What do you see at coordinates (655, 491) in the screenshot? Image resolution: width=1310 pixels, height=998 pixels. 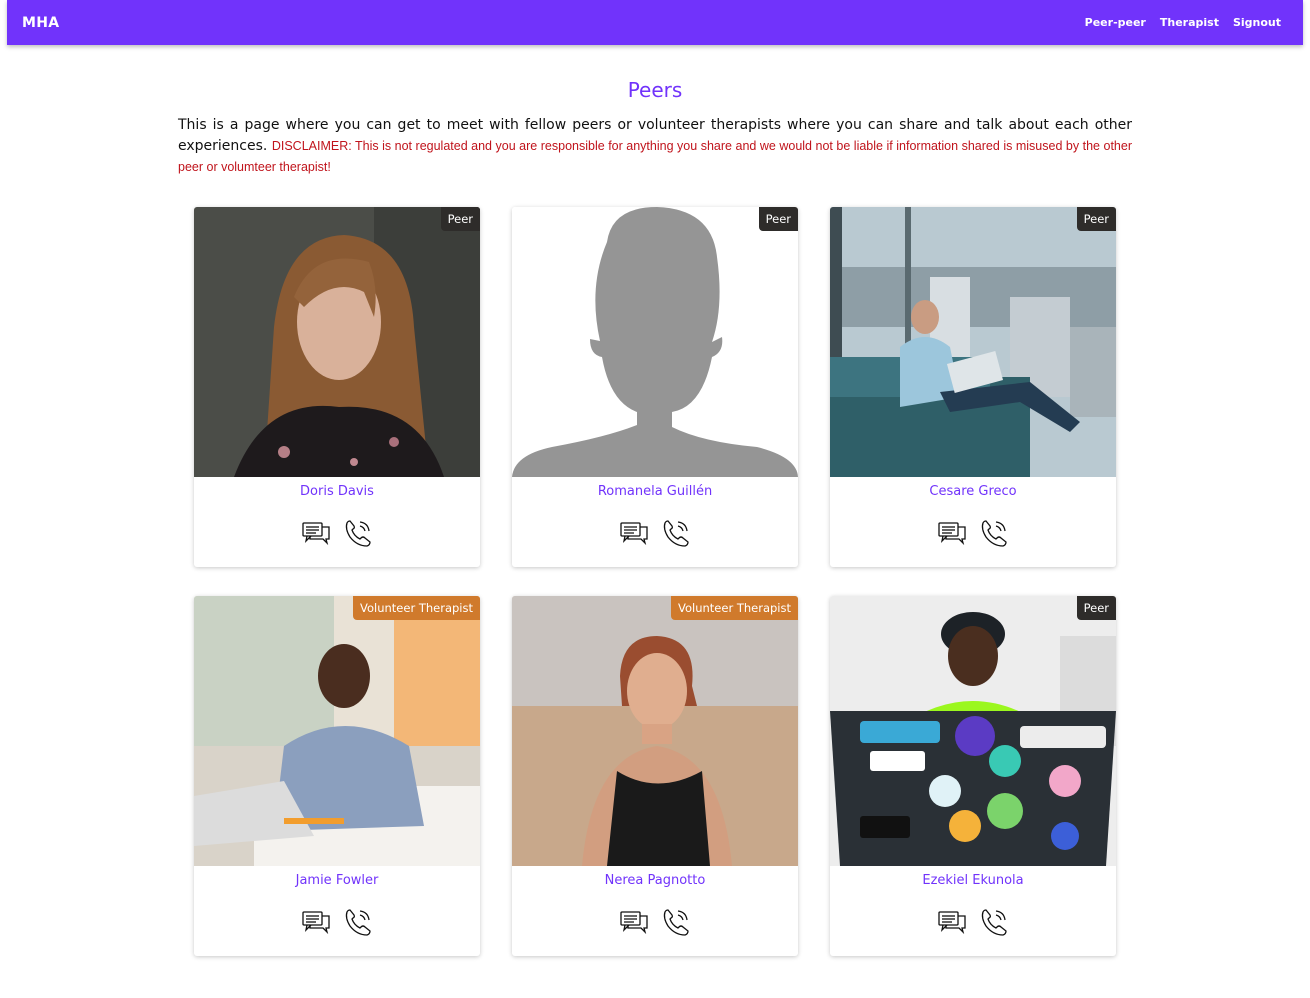 I see `person-name: Romanela Guillén` at bounding box center [655, 491].